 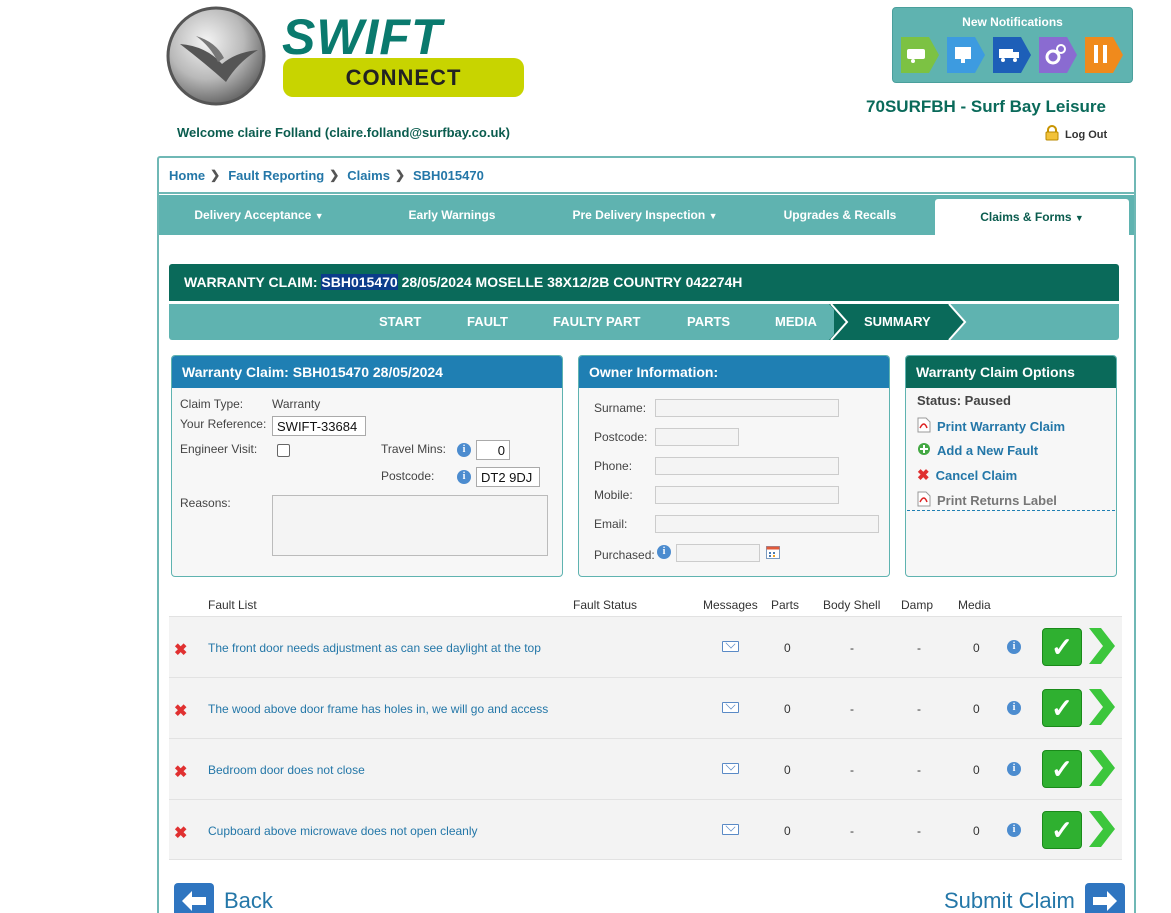 I want to click on add-fault-link: Add a New Fault, so click(x=977, y=450).